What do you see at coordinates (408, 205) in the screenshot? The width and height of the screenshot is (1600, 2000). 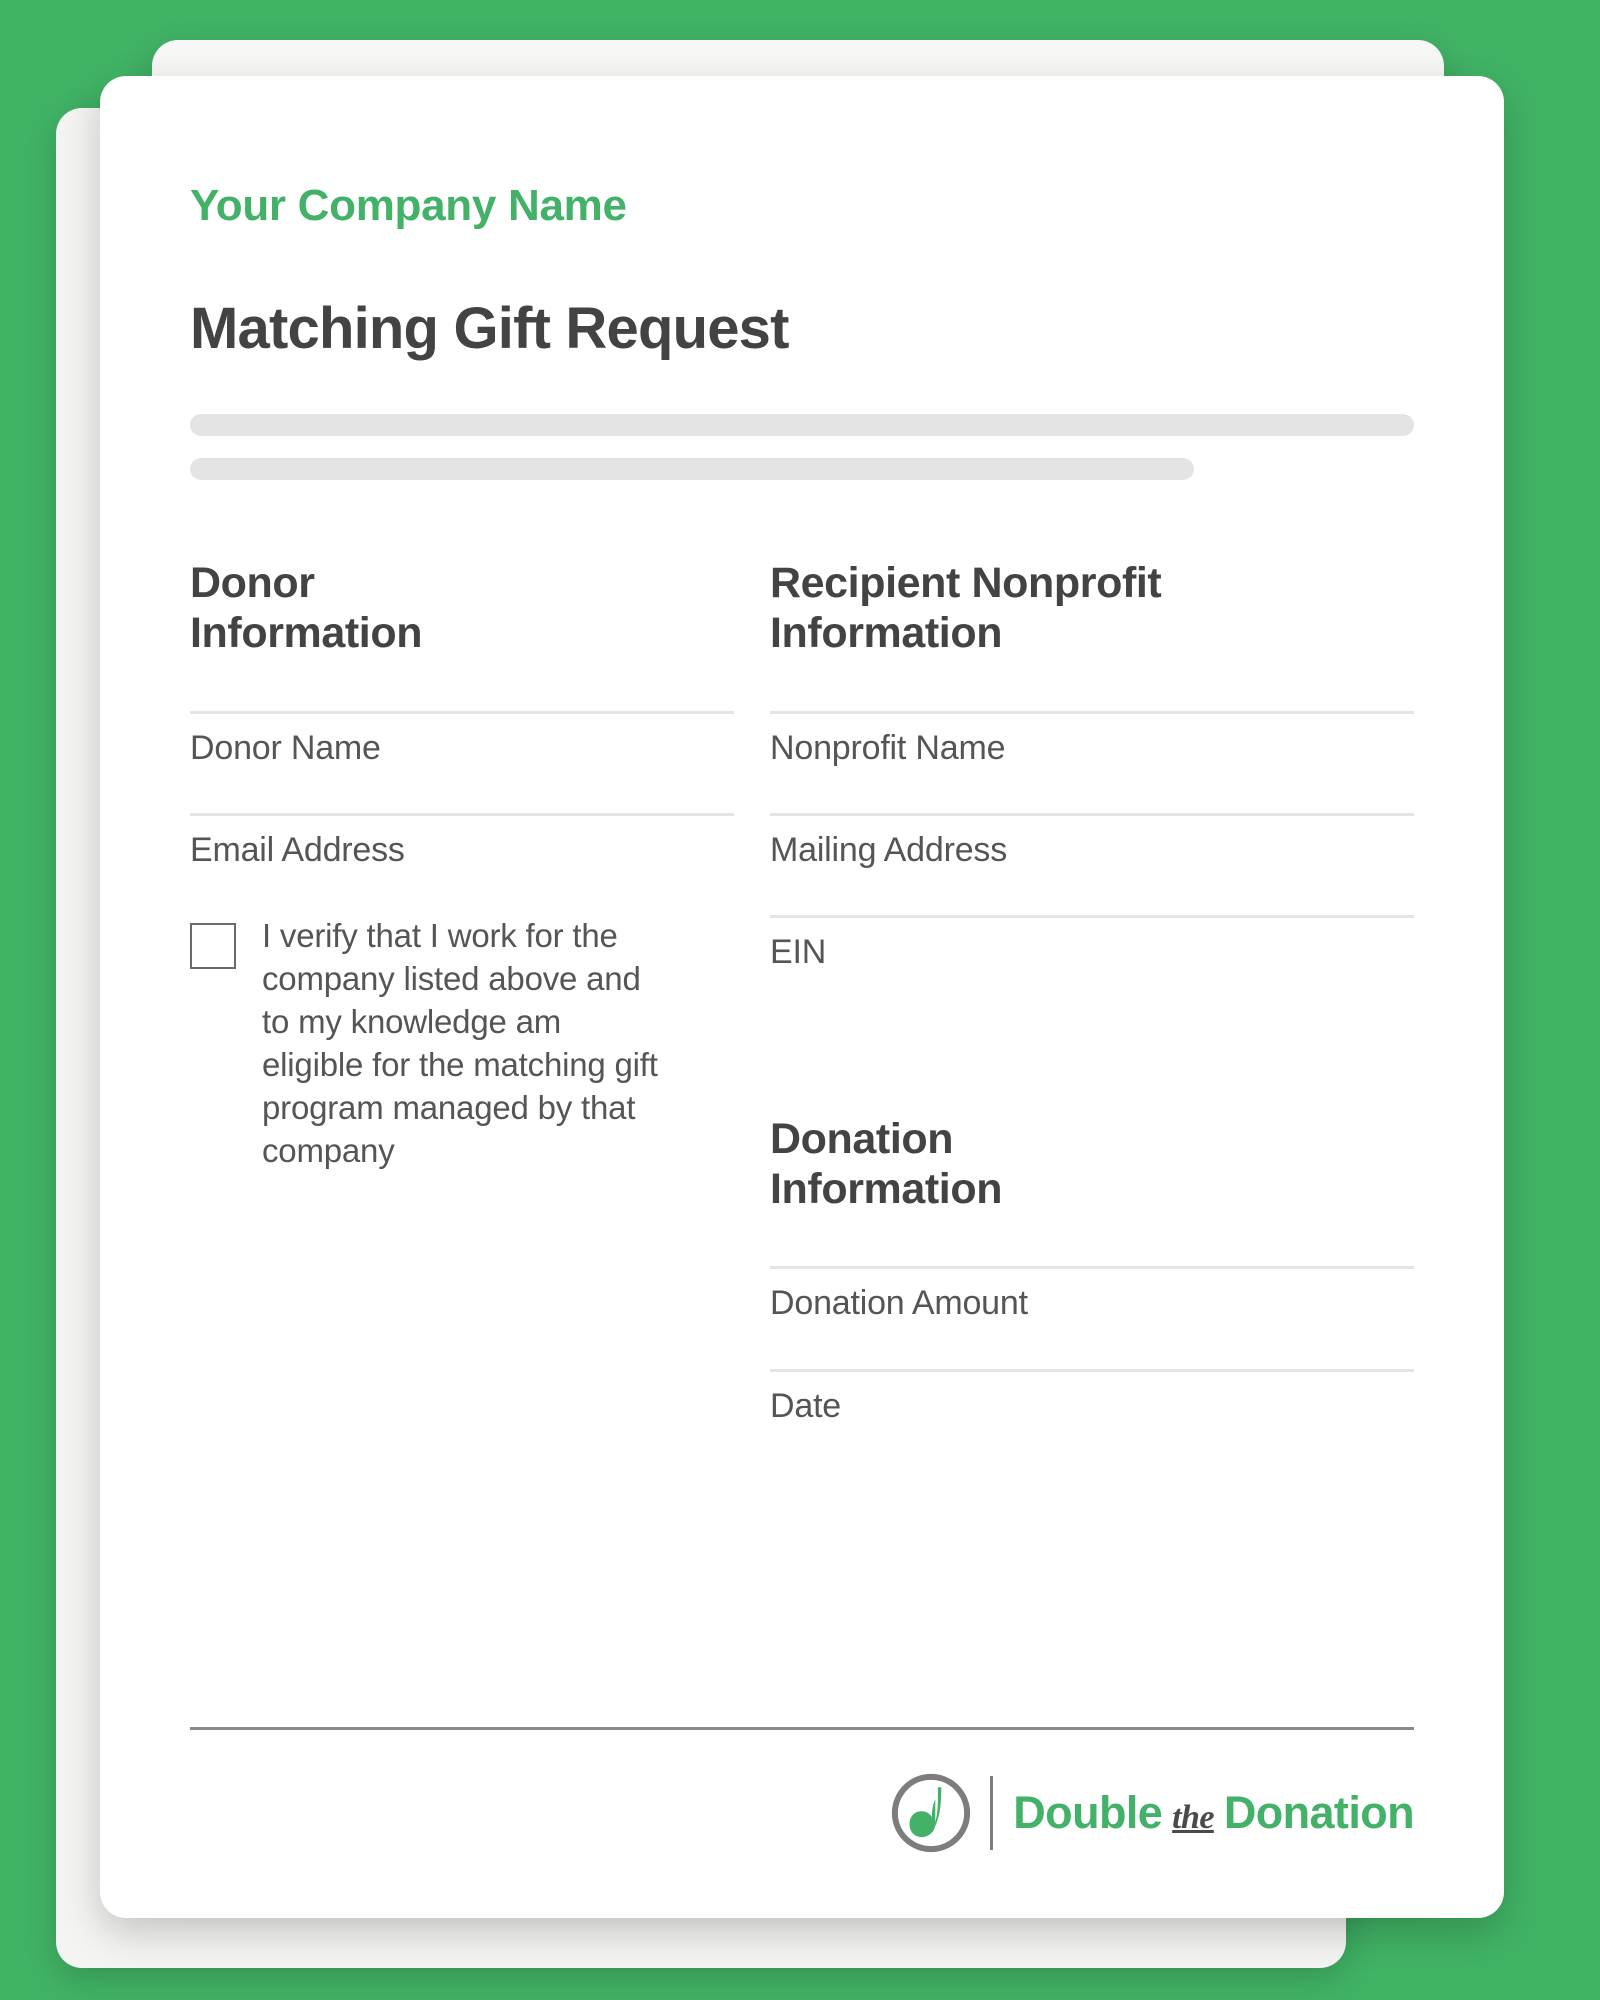 I see `company-name: Your Company Name` at bounding box center [408, 205].